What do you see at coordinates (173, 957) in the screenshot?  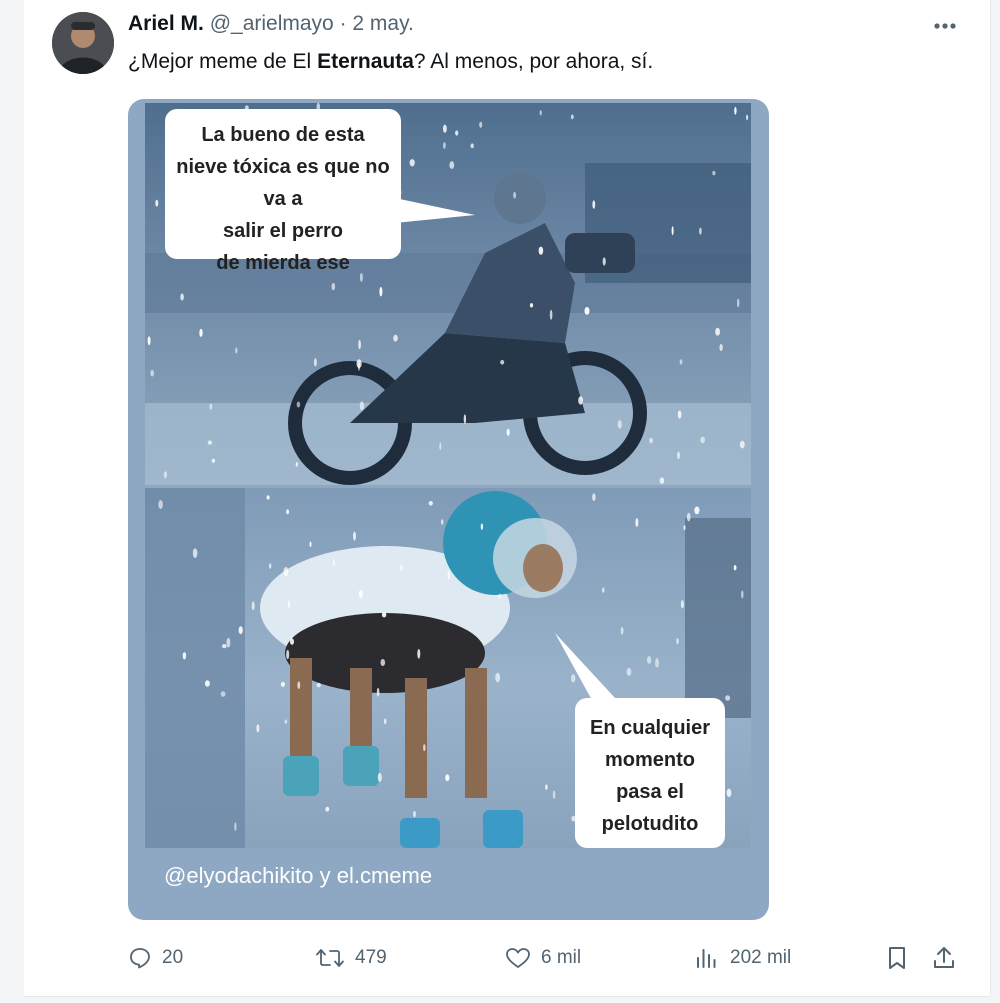 I see `reply-count: 20` at bounding box center [173, 957].